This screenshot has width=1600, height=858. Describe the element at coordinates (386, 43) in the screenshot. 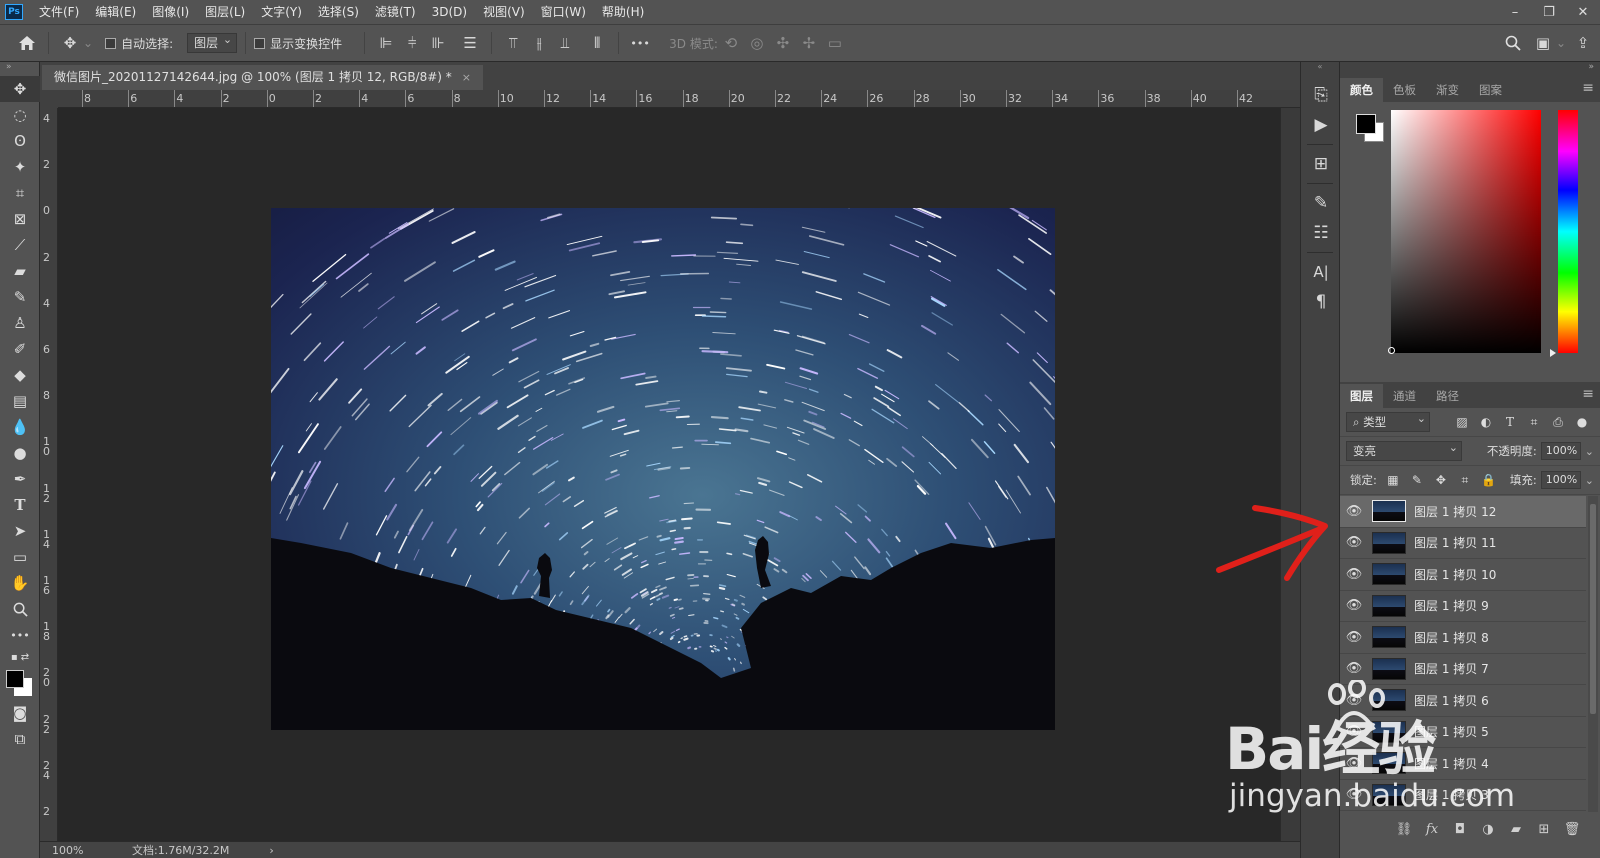

I see `align-left-icon: ⊫` at that location.